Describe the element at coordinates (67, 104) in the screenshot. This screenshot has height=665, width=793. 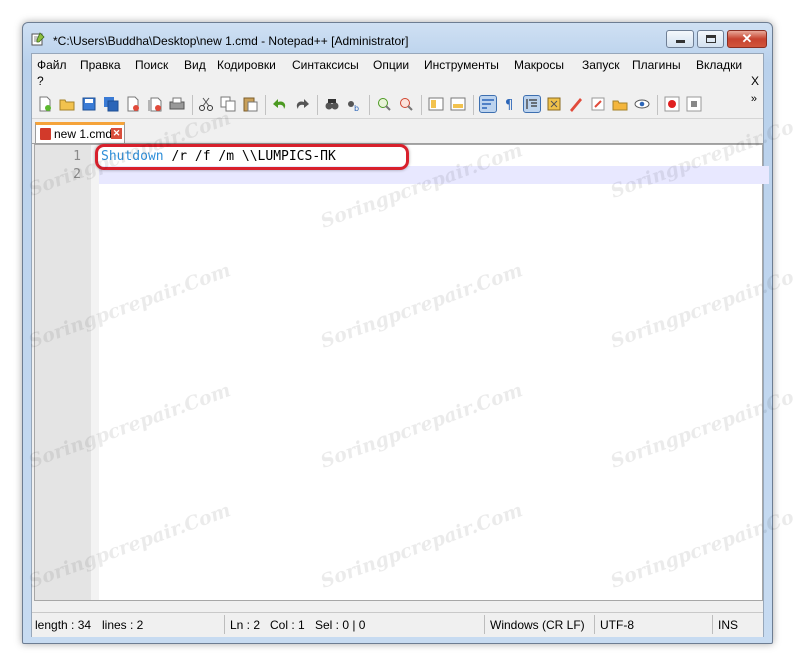
I see `open-file-icon` at that location.